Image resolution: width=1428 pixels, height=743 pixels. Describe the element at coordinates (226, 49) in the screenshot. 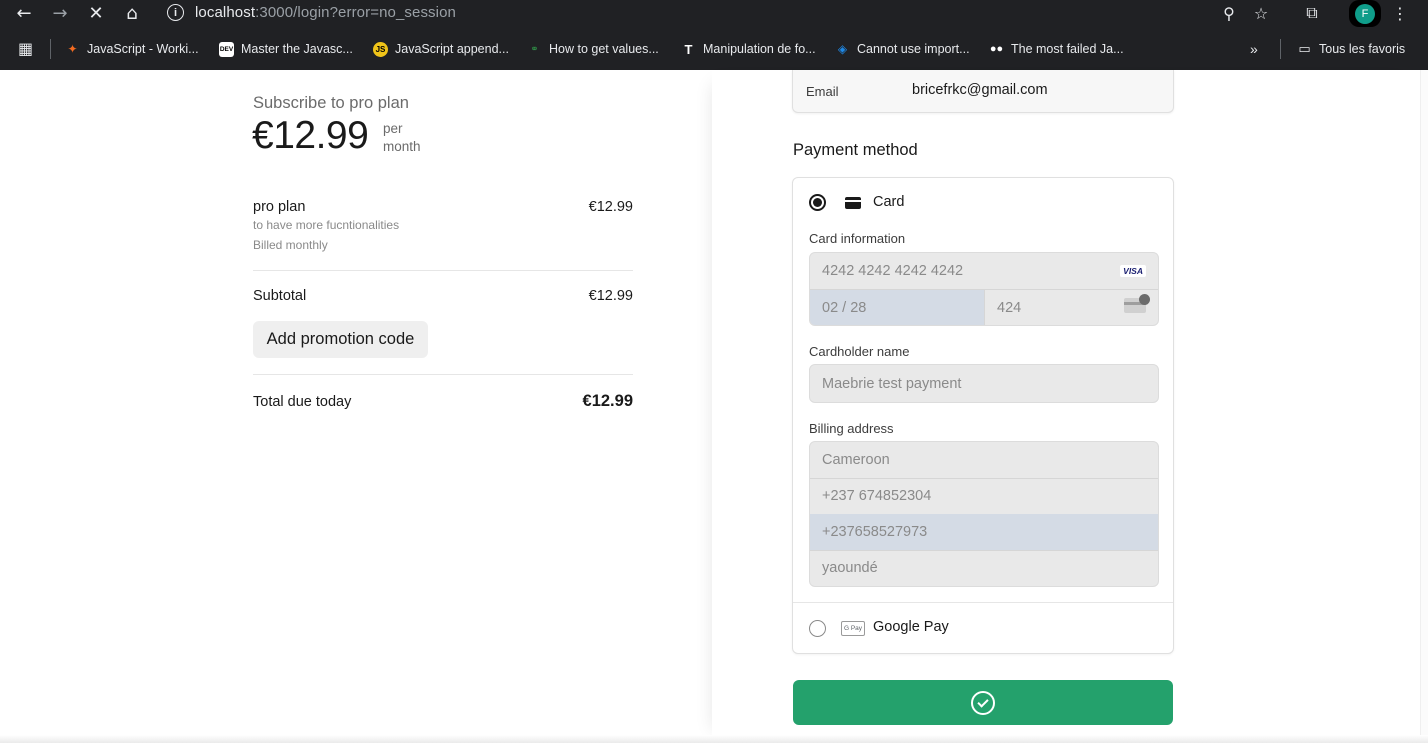

I see `dev-icon: DEV` at that location.